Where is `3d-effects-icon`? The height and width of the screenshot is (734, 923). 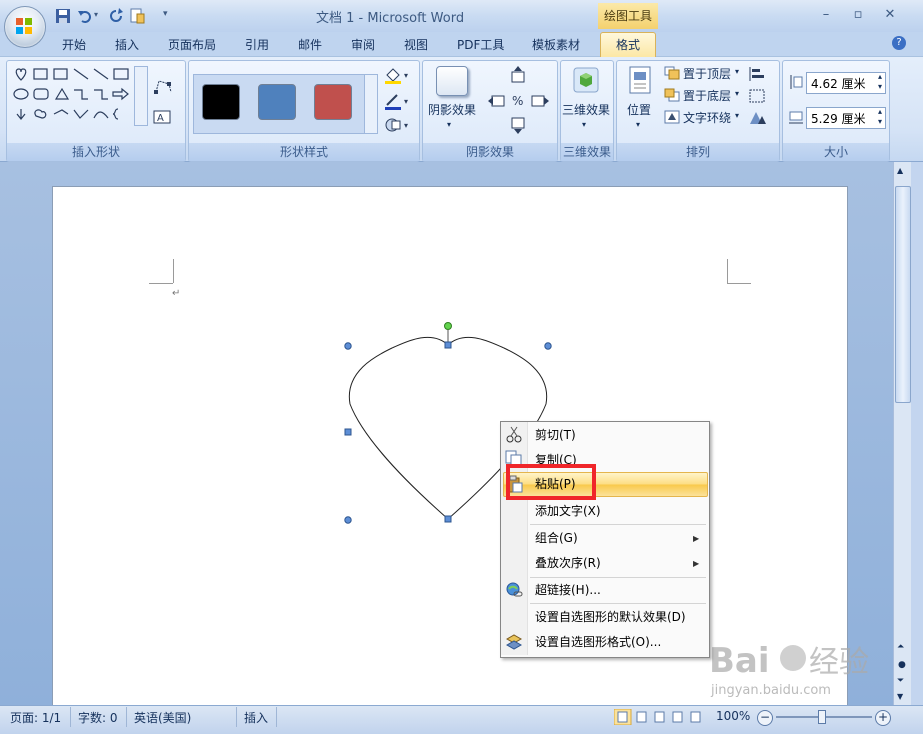 3d-effects-icon is located at coordinates (586, 80).